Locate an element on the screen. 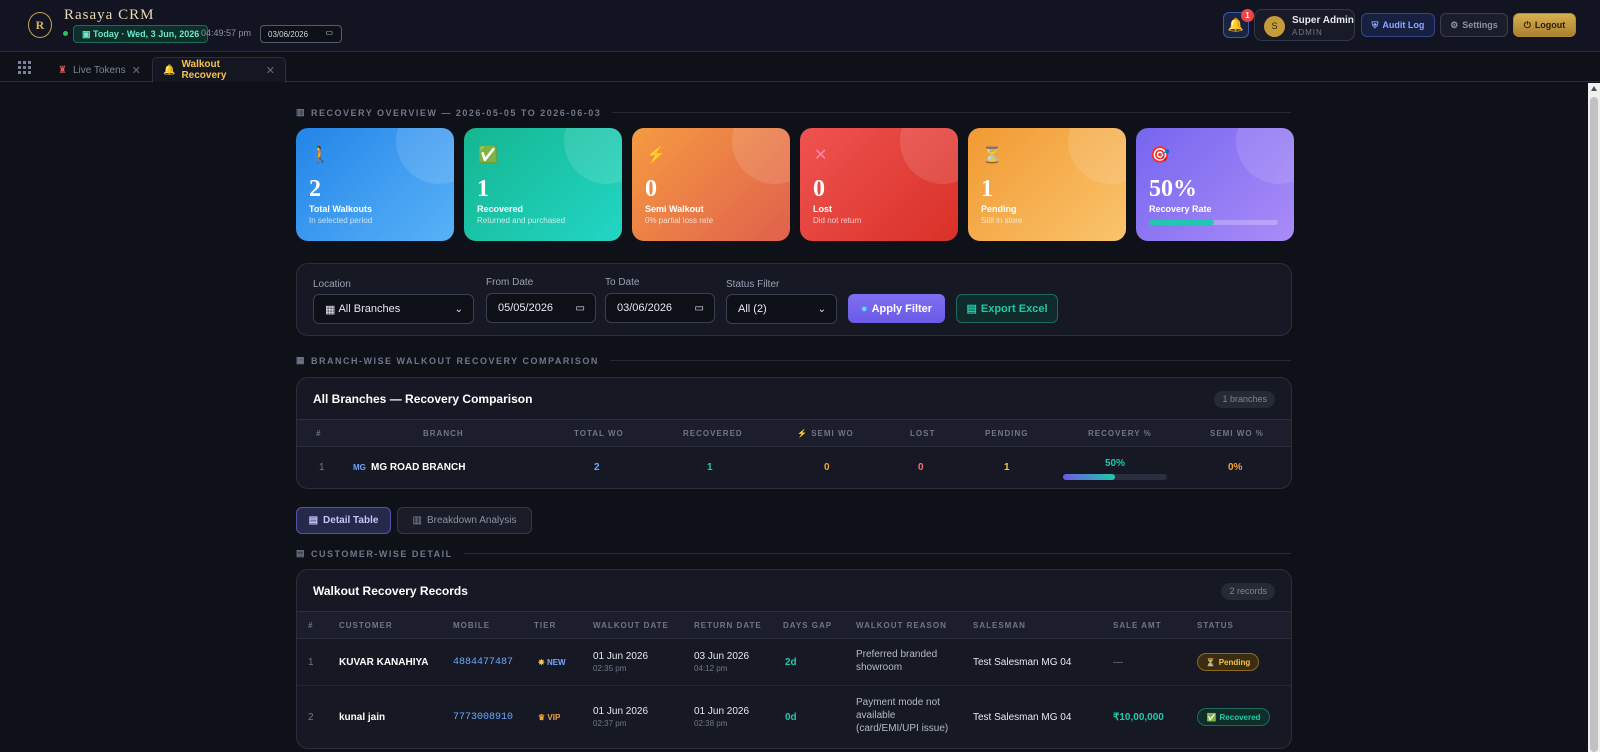 Image resolution: width=1600 pixels, height=752 pixels. sale-amount: ₹10,00,000 is located at coordinates (1138, 717).